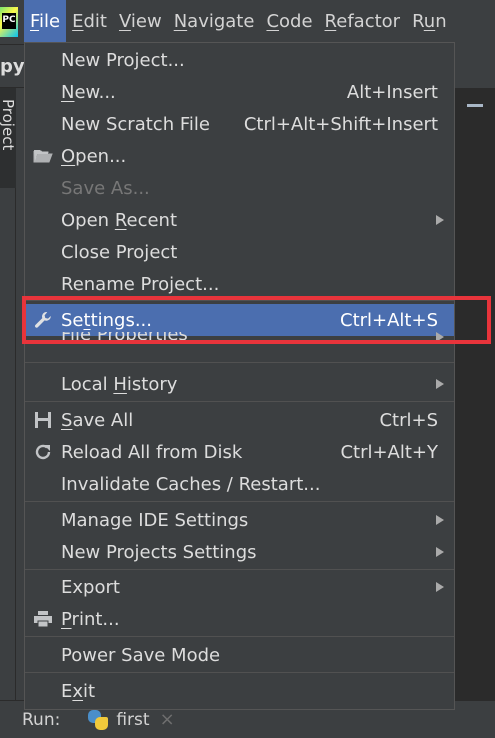 The width and height of the screenshot is (495, 738). Describe the element at coordinates (239, 691) in the screenshot. I see `menu-item-exit: Exit` at that location.